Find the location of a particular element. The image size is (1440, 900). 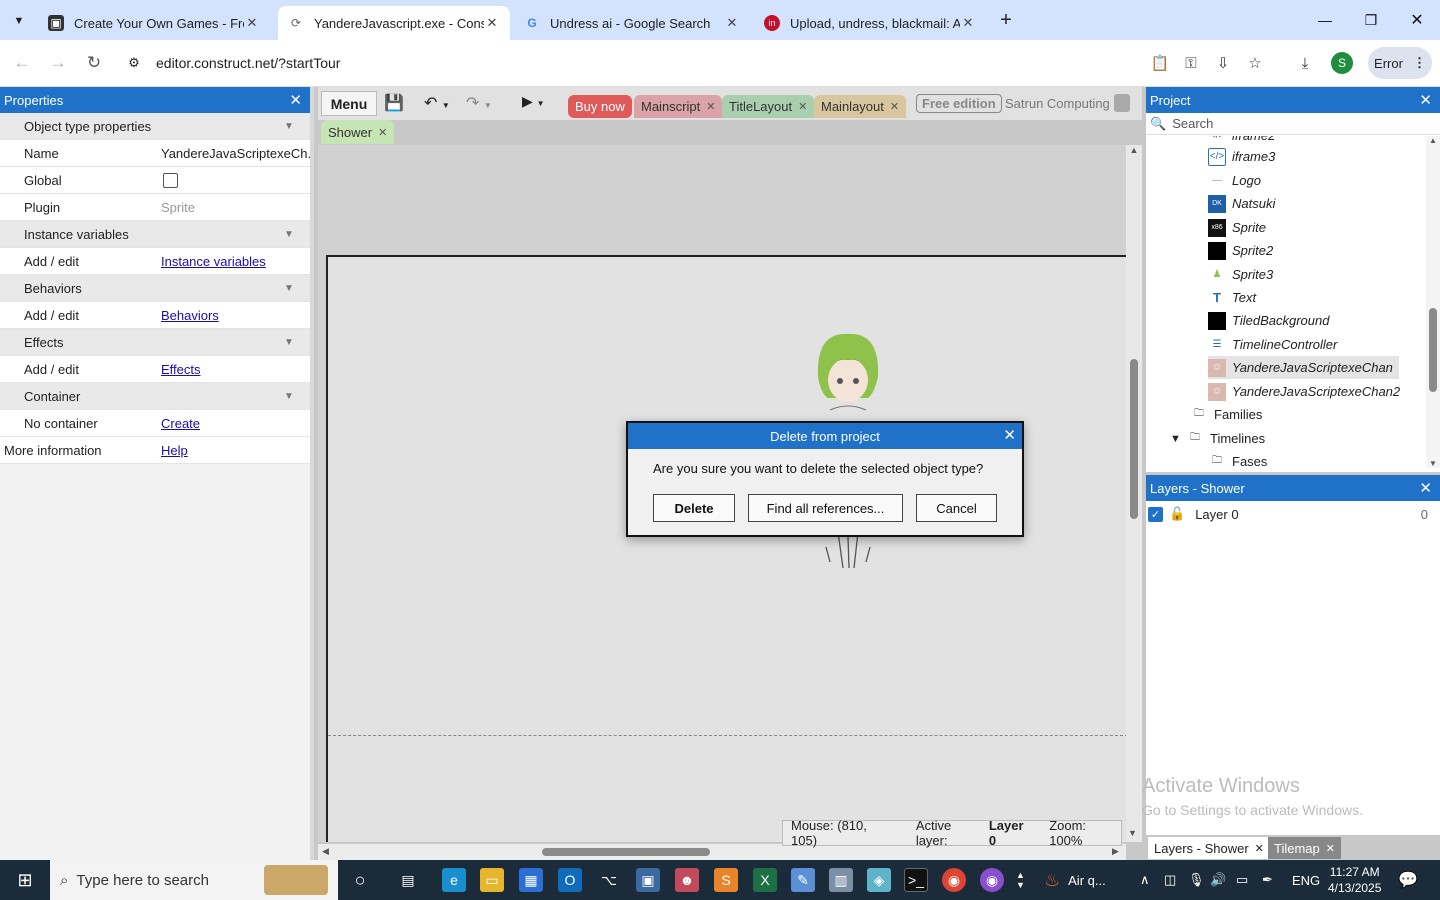

browser-tab-2: ⟳ YandereJavascript.exe - Constru ✕ is located at coordinates (394, 23).